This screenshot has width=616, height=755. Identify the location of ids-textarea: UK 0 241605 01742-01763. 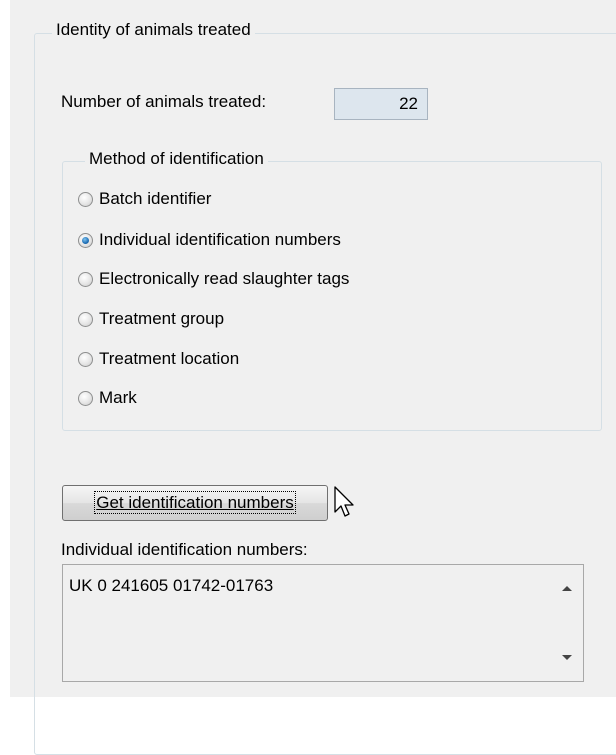
(323, 623).